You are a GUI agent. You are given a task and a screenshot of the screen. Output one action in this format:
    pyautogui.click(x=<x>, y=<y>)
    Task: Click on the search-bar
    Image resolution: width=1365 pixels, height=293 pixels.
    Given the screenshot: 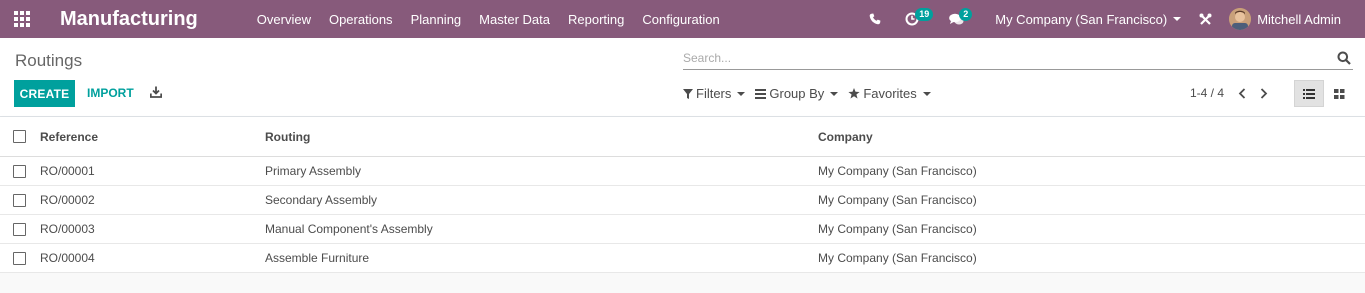 What is the action you would take?
    pyautogui.click(x=1018, y=59)
    